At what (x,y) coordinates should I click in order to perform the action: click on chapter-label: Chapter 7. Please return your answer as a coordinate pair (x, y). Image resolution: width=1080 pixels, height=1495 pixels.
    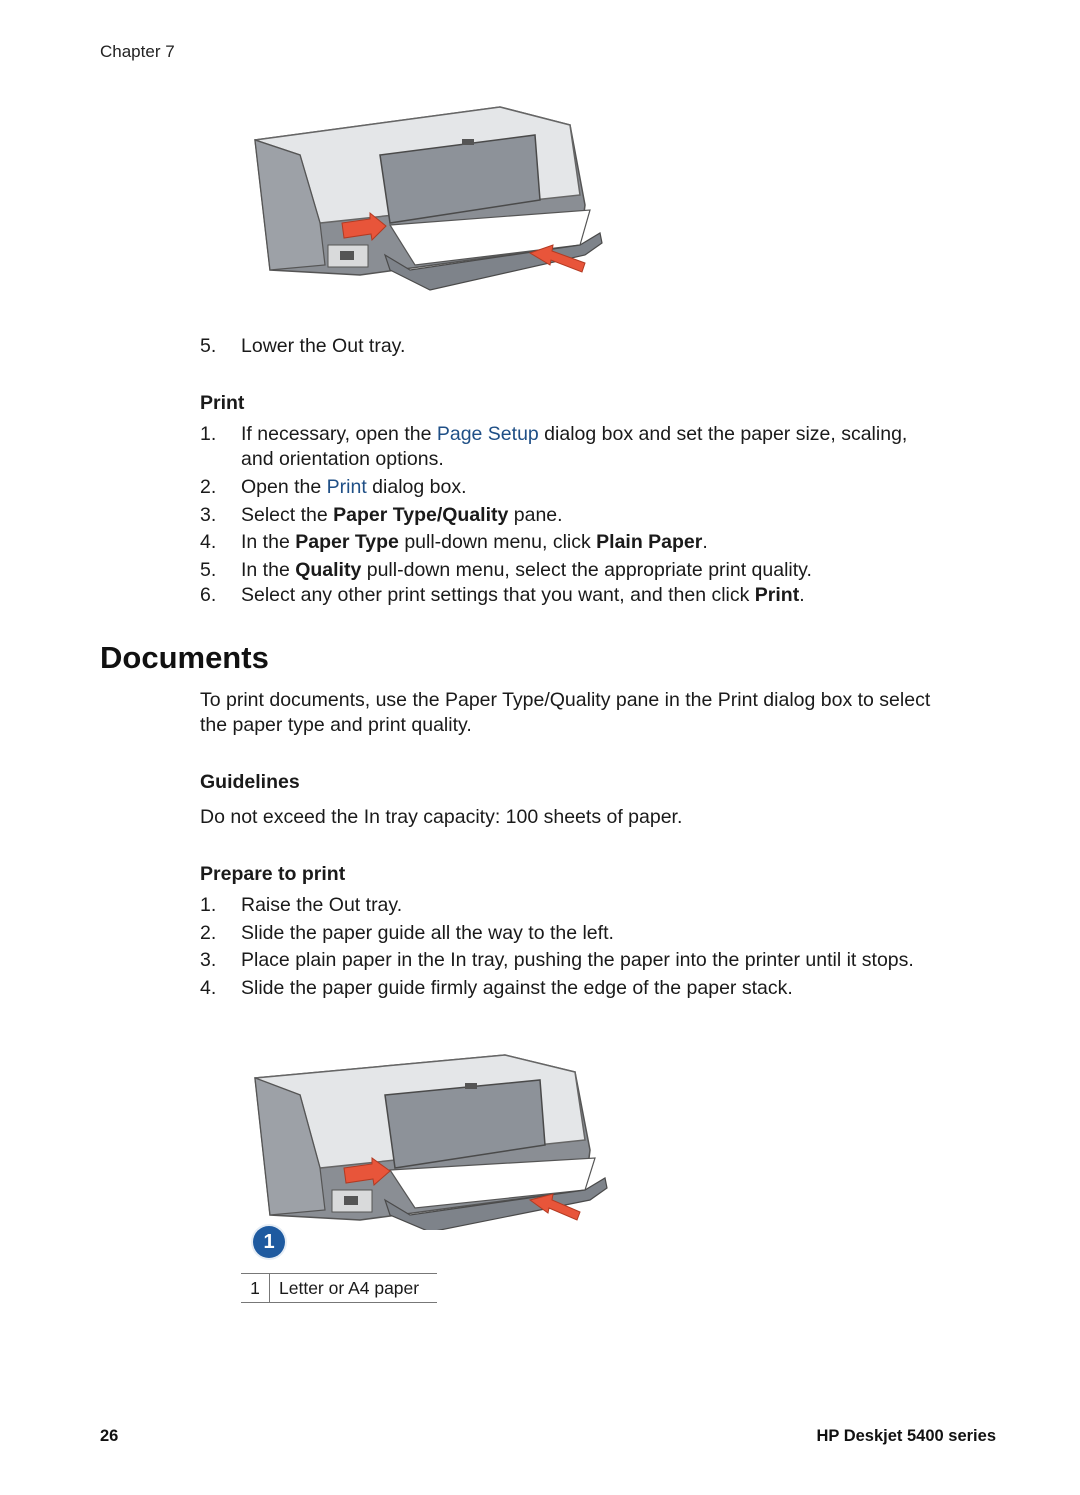
    Looking at the image, I should click on (137, 51).